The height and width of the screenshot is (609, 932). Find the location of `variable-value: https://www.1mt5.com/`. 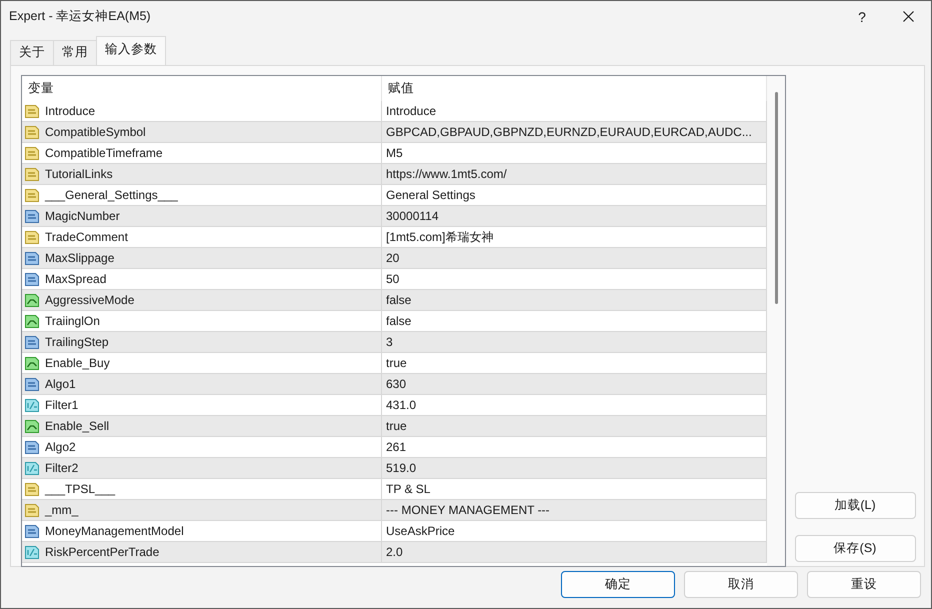

variable-value: https://www.1mt5.com/ is located at coordinates (446, 174).